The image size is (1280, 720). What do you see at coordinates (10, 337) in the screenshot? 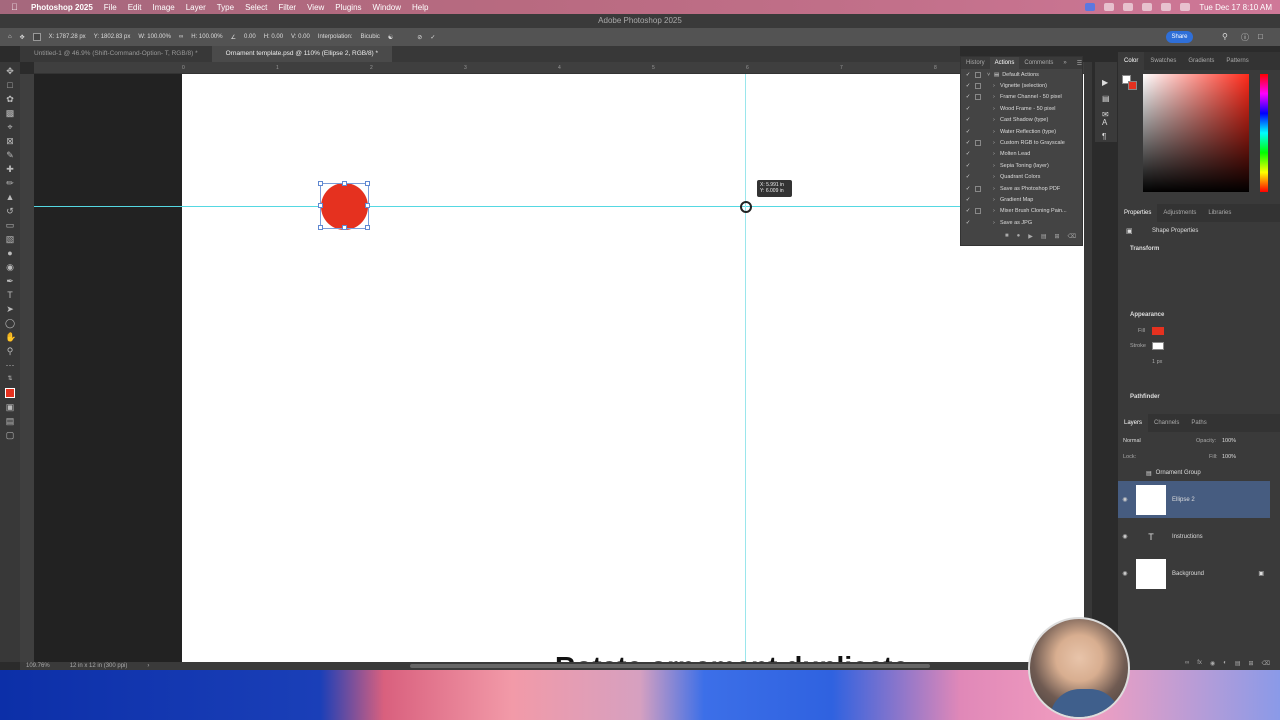
I see `hand-tool-icon: ✋` at bounding box center [10, 337].